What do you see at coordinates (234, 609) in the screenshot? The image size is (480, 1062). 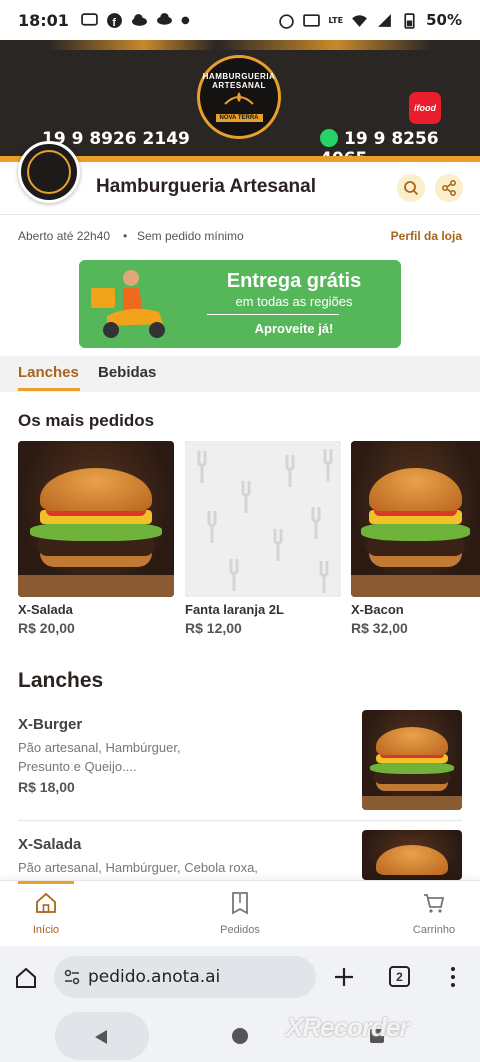 I see `product-card-name: Fanta laranja 2L` at bounding box center [234, 609].